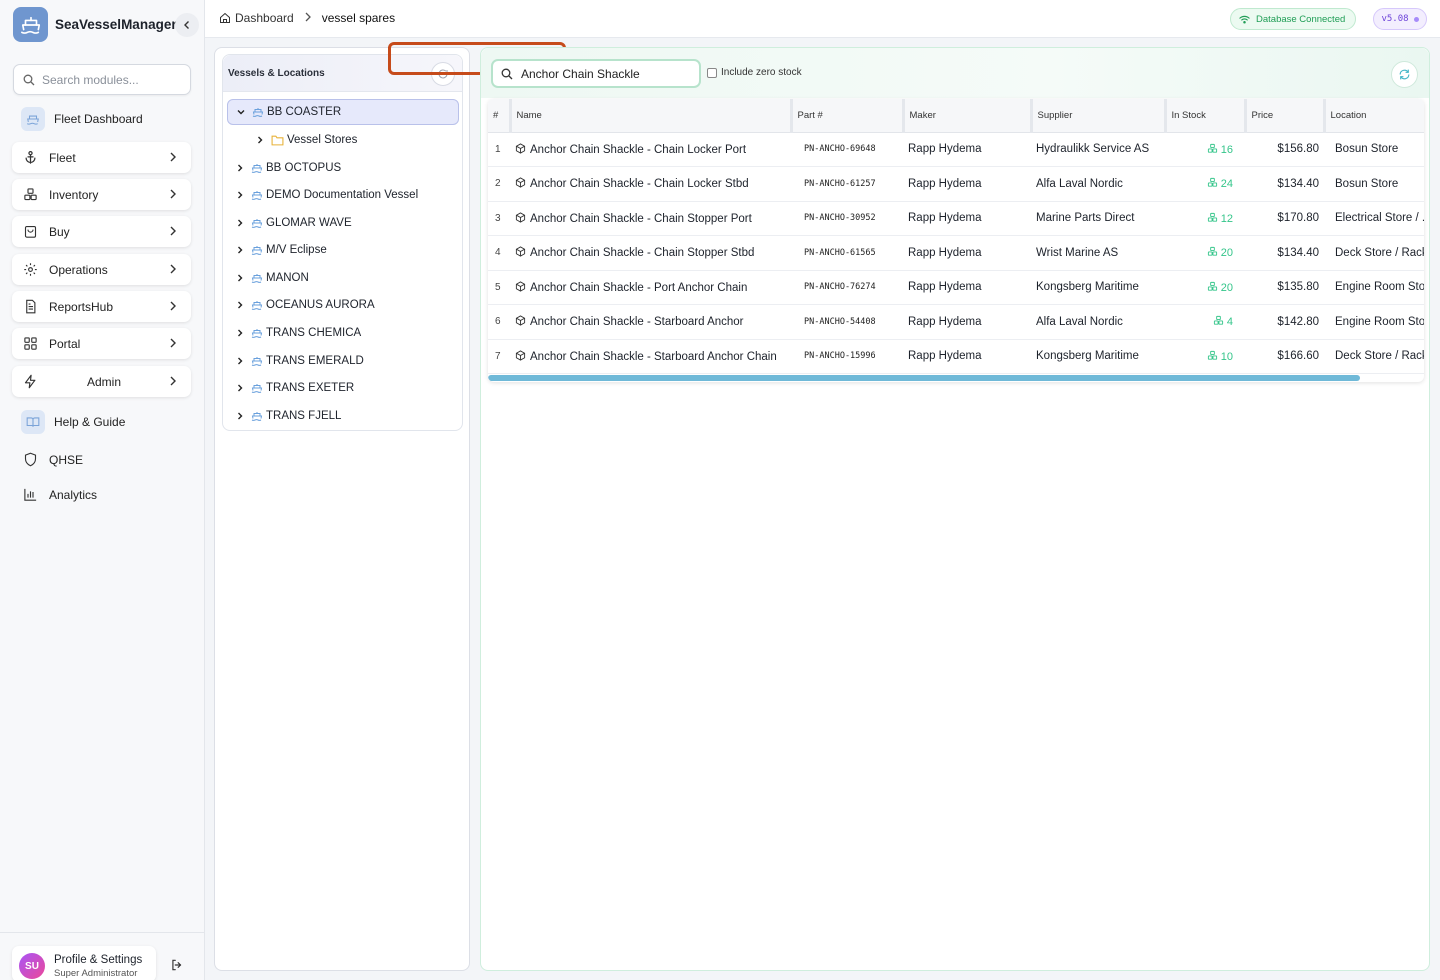 Image resolution: width=1440 pixels, height=980 pixels. Describe the element at coordinates (1301, 19) in the screenshot. I see `database-status-text: Database Connected` at that location.